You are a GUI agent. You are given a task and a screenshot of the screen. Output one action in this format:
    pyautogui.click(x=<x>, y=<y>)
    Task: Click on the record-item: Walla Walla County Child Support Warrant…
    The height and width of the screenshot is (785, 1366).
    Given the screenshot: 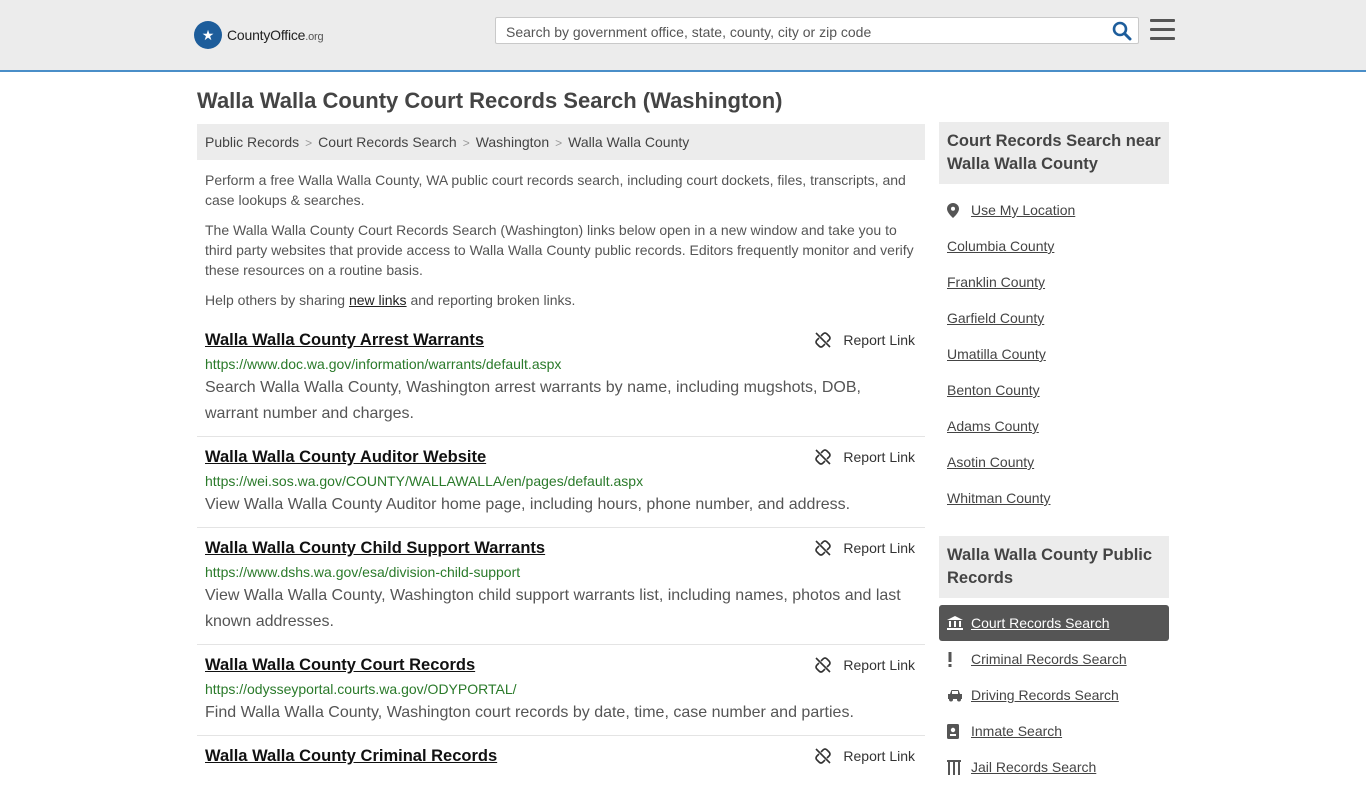 What is the action you would take?
    pyautogui.click(x=561, y=592)
    